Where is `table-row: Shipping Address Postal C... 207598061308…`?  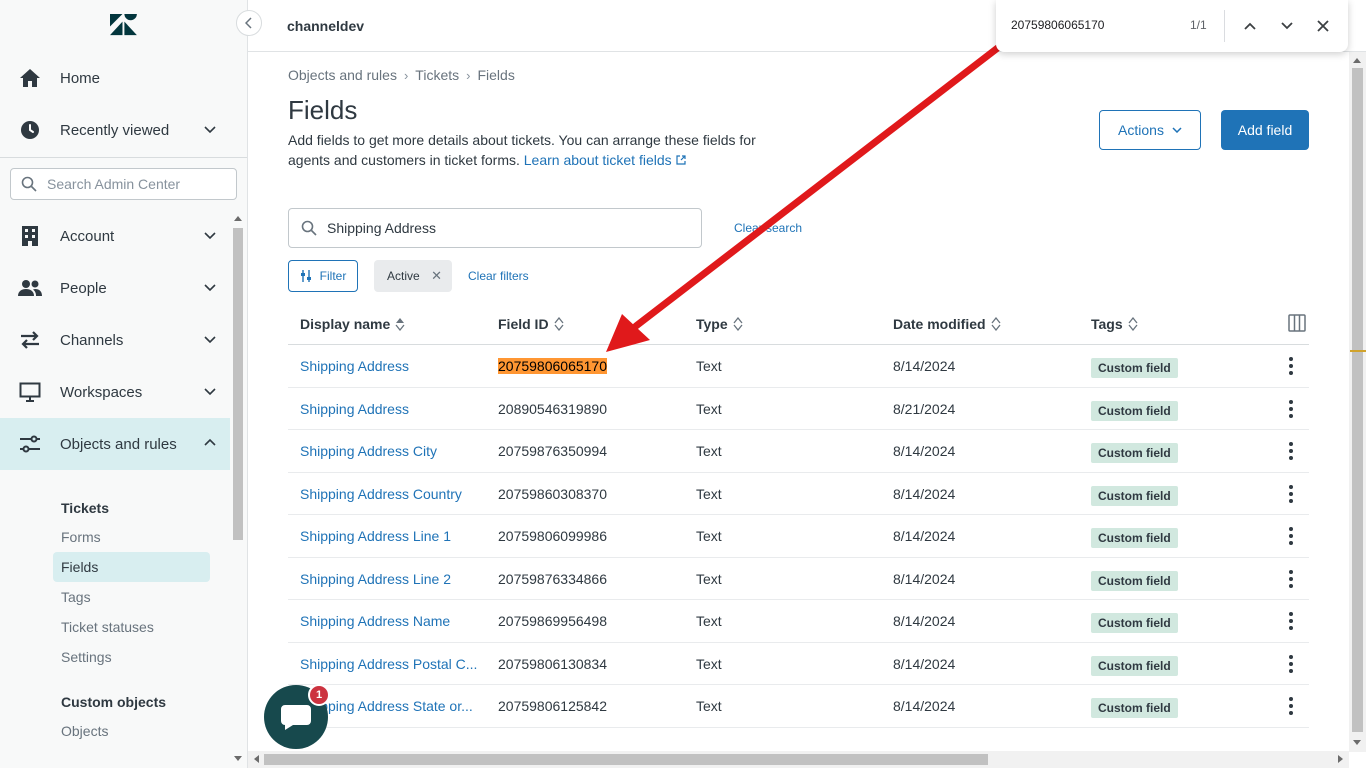
table-row: Shipping Address Postal C... 207598061308… is located at coordinates (798, 664).